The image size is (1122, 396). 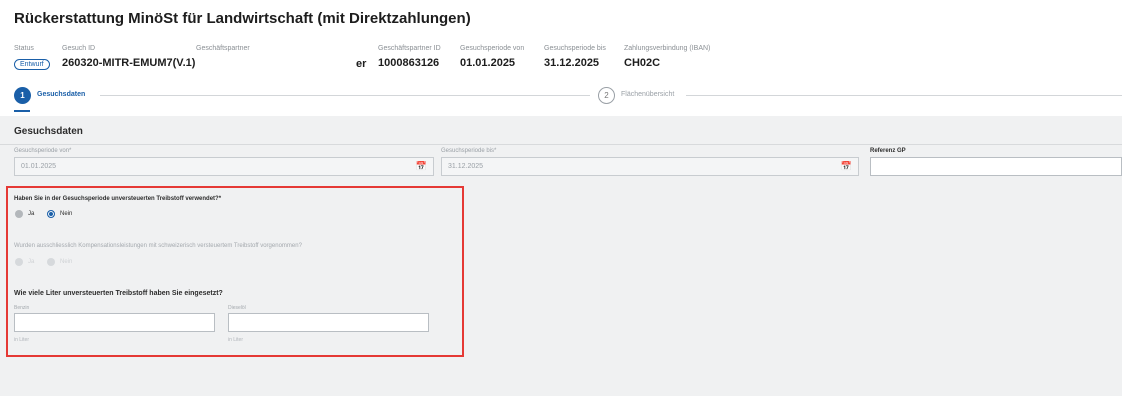 I want to click on step-1-label: Gesuchsdaten, so click(x=61, y=94).